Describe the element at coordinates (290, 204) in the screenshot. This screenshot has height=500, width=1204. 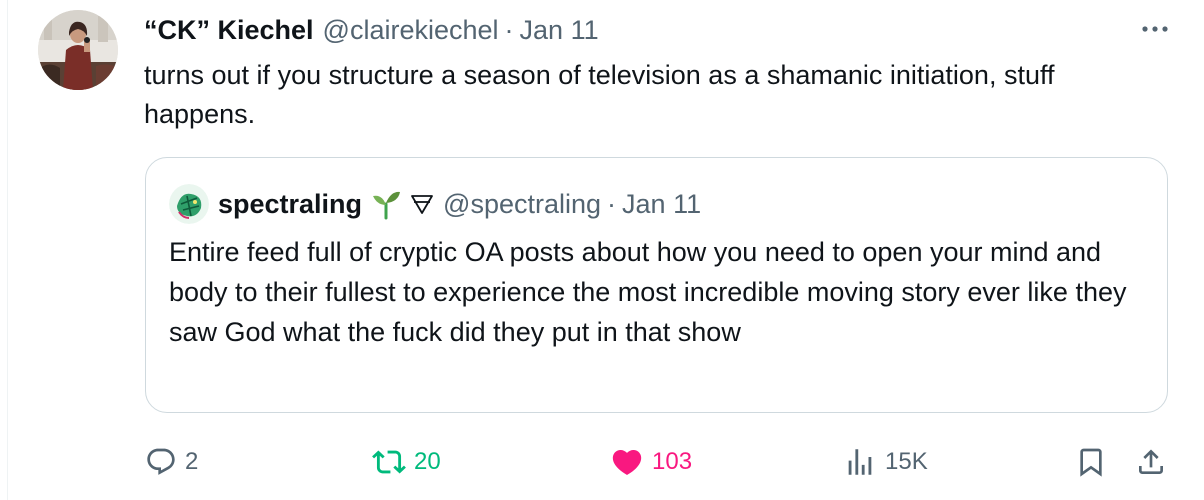
I see `quoted-author-display-name: spectraling` at that location.